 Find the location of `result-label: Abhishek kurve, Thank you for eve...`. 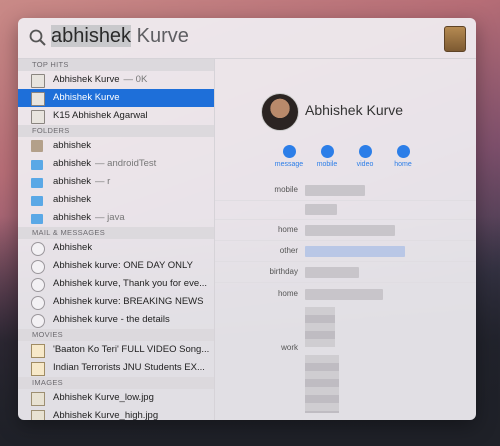

result-label: Abhishek kurve, Thank you for eve... is located at coordinates (130, 283).